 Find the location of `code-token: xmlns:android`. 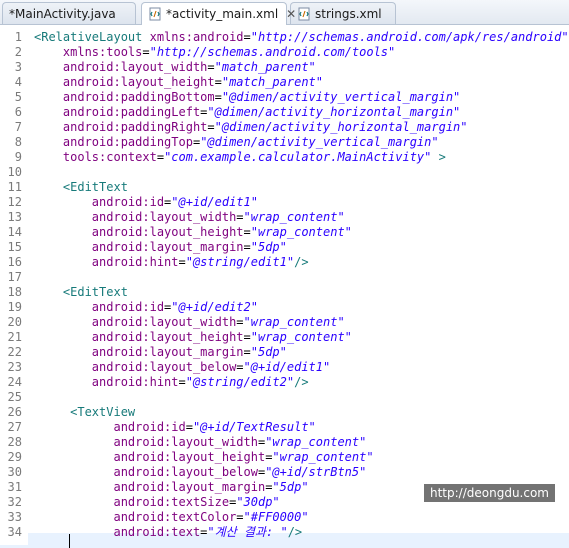

code-token: xmlns:android is located at coordinates (196, 37).